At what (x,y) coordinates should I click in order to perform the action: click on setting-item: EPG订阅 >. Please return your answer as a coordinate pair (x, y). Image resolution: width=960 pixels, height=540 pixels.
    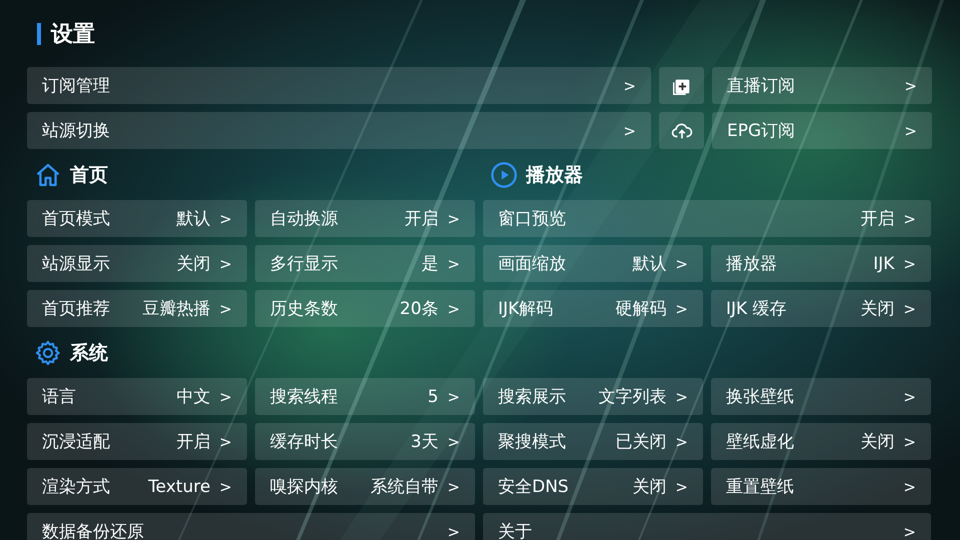
    Looking at the image, I should click on (822, 130).